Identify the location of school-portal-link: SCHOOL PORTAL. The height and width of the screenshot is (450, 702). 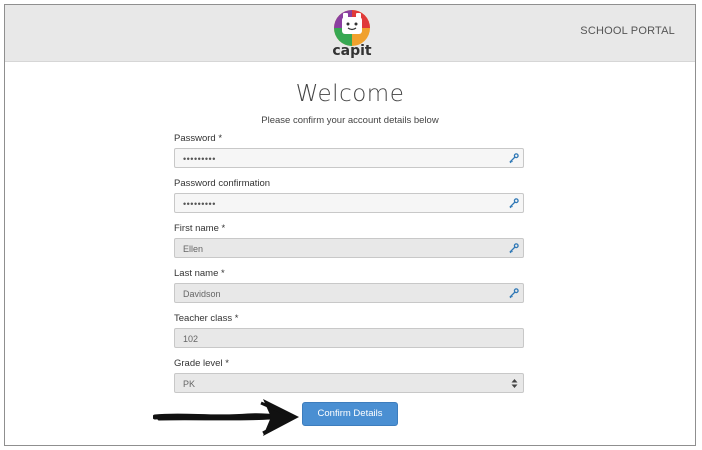
(627, 31).